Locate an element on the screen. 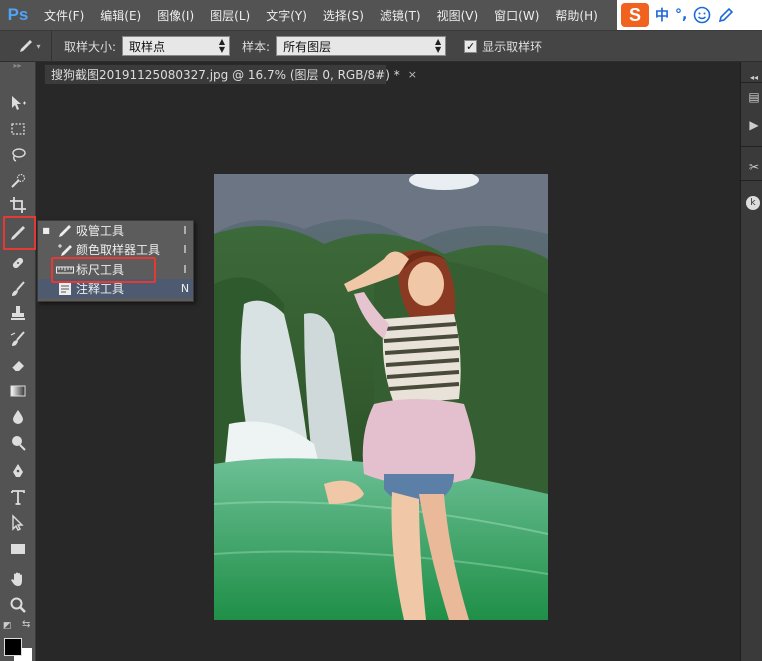  clone-stamp-tool is located at coordinates (18, 313).